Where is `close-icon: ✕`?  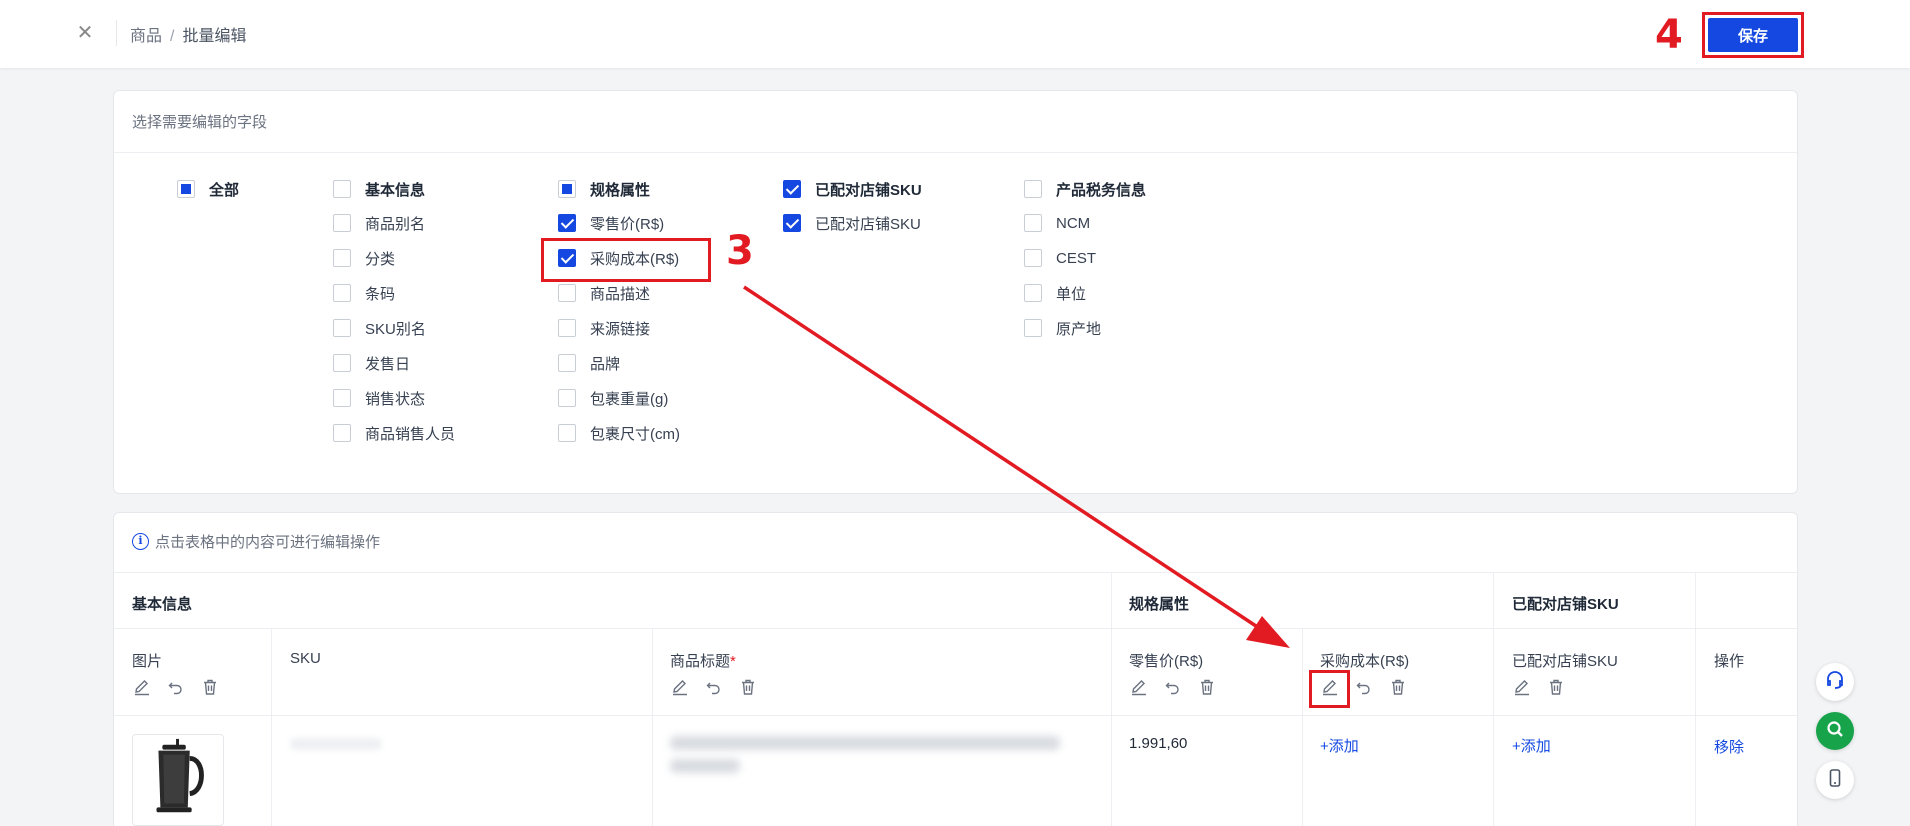
close-icon: ✕ is located at coordinates (85, 33).